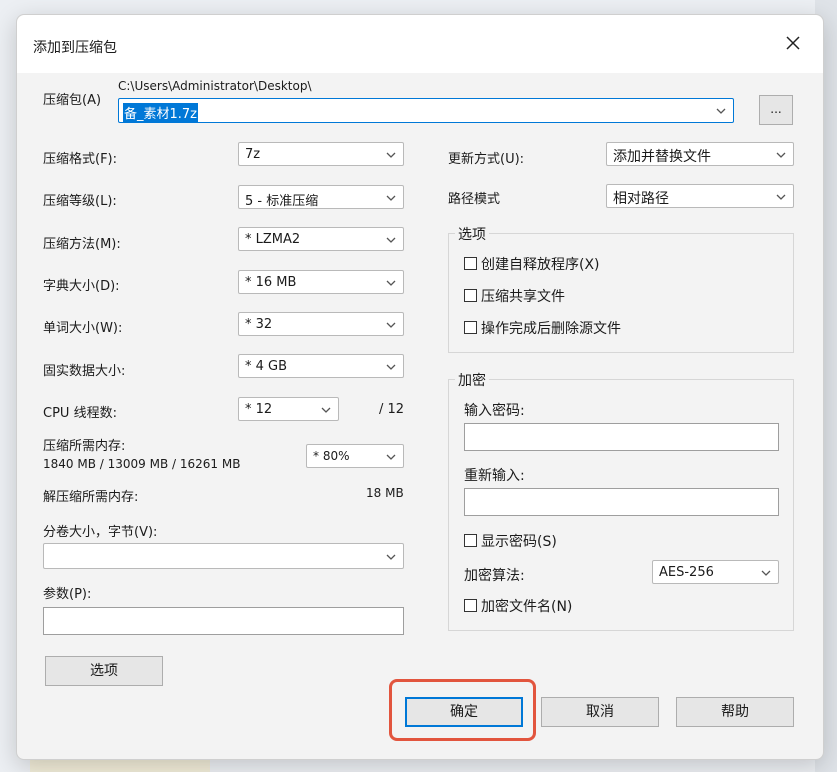  What do you see at coordinates (551, 329) in the screenshot?
I see `delete-source-label: 操作完成后删除源文件` at bounding box center [551, 329].